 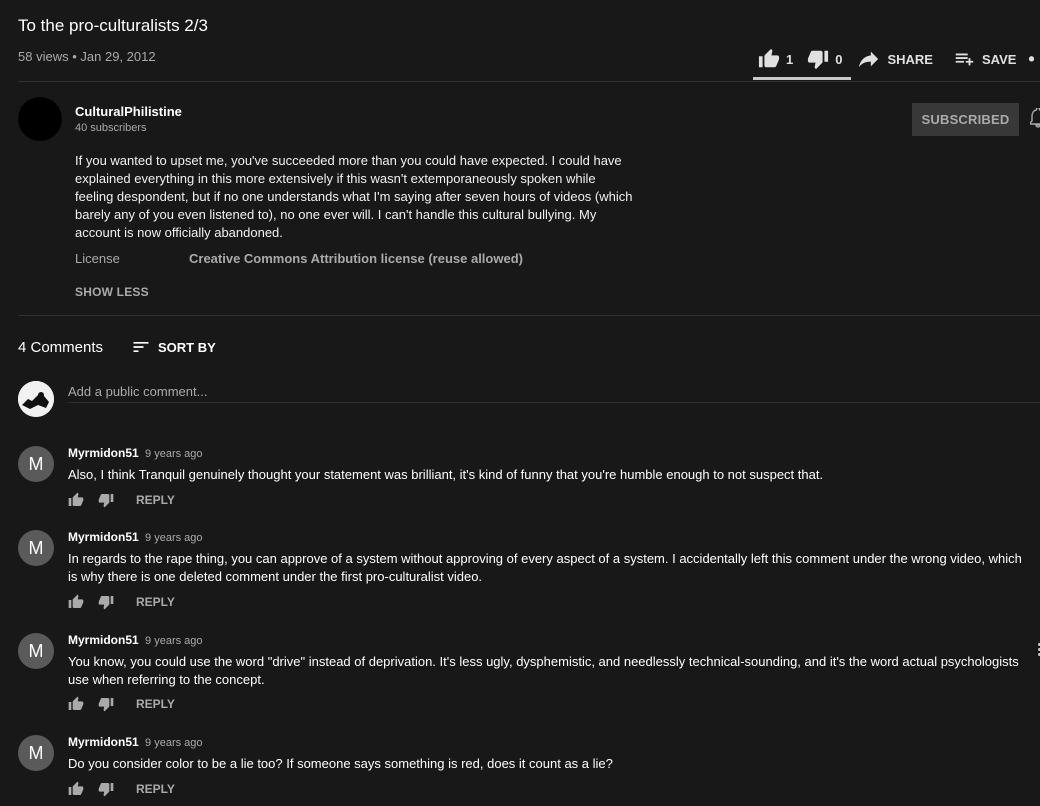 What do you see at coordinates (790, 59) in the screenshot?
I see `like-count: 1` at bounding box center [790, 59].